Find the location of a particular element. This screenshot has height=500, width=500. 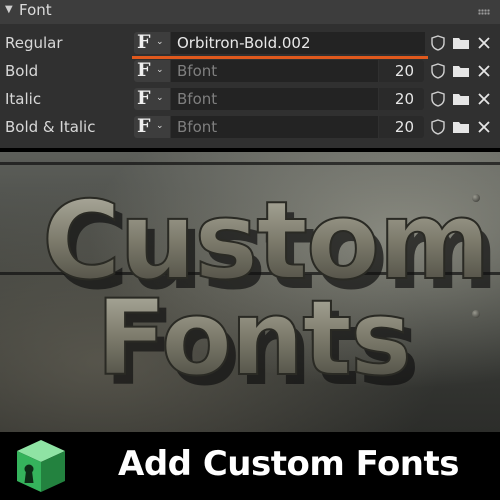

banner-title: Add Custom Fonts is located at coordinates (289, 464).